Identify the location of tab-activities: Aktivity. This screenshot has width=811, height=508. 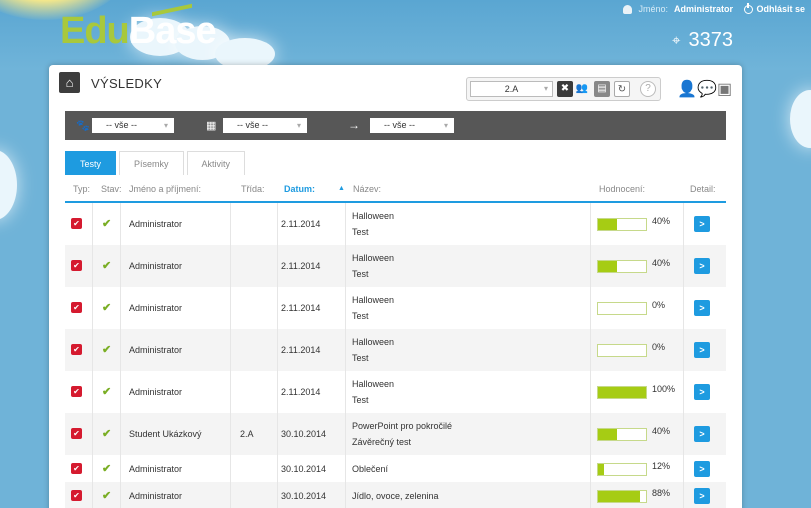
(216, 163).